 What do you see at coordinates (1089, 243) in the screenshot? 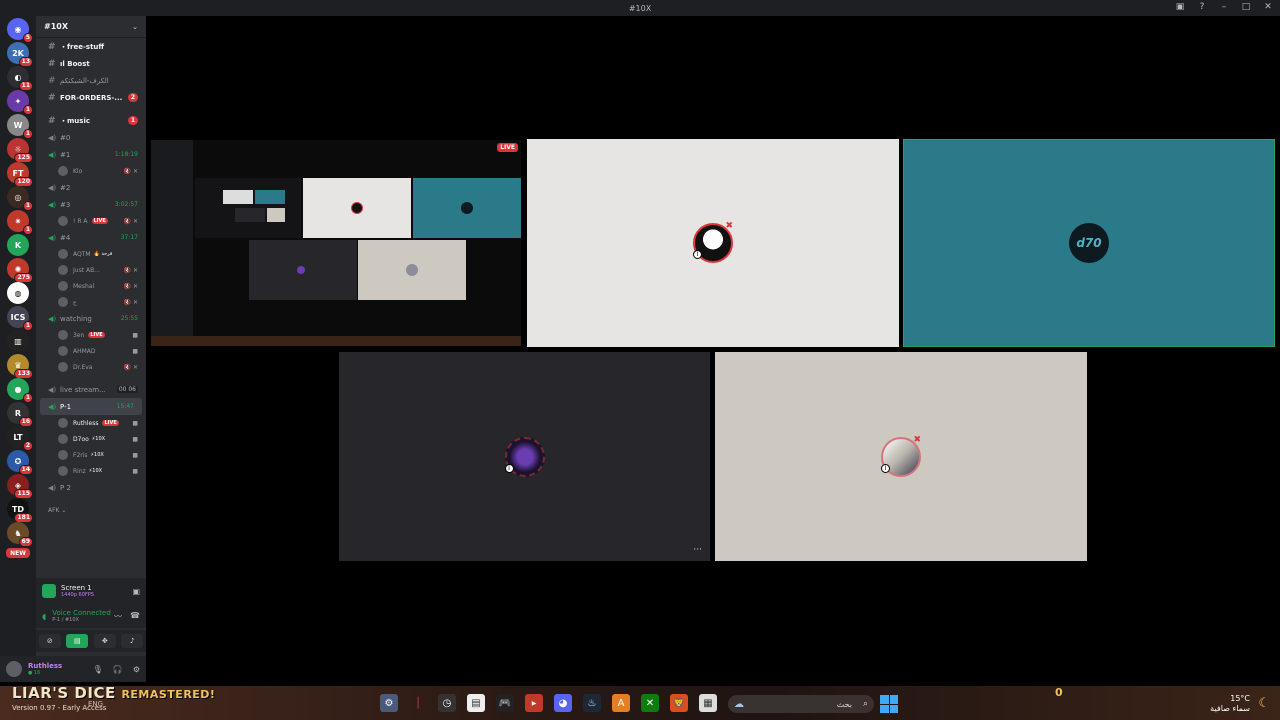
I see `participant-tile: d70` at bounding box center [1089, 243].